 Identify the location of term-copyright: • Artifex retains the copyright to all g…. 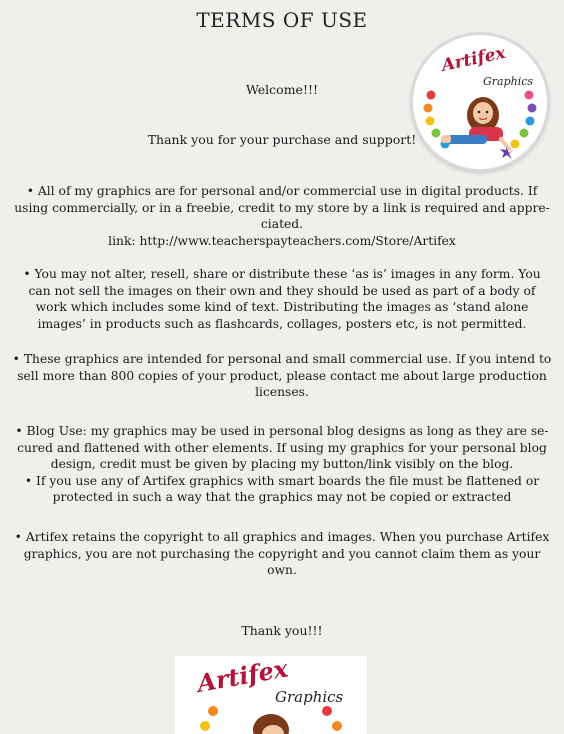
(282, 554).